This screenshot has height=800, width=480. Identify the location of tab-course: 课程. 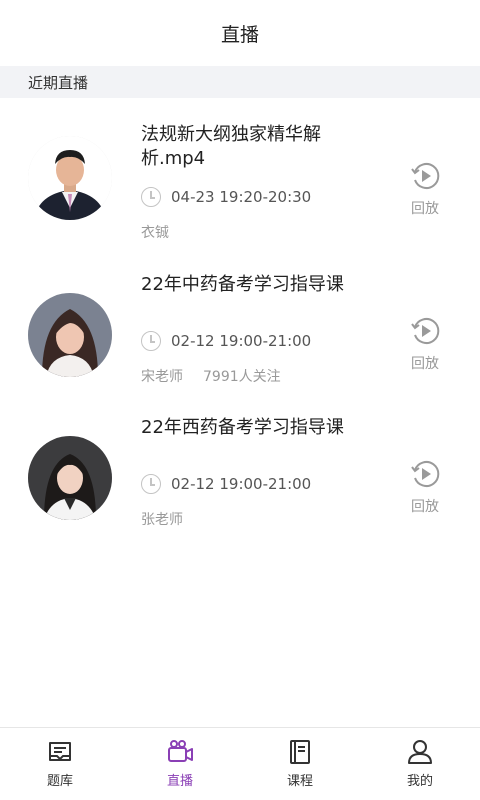
(300, 764).